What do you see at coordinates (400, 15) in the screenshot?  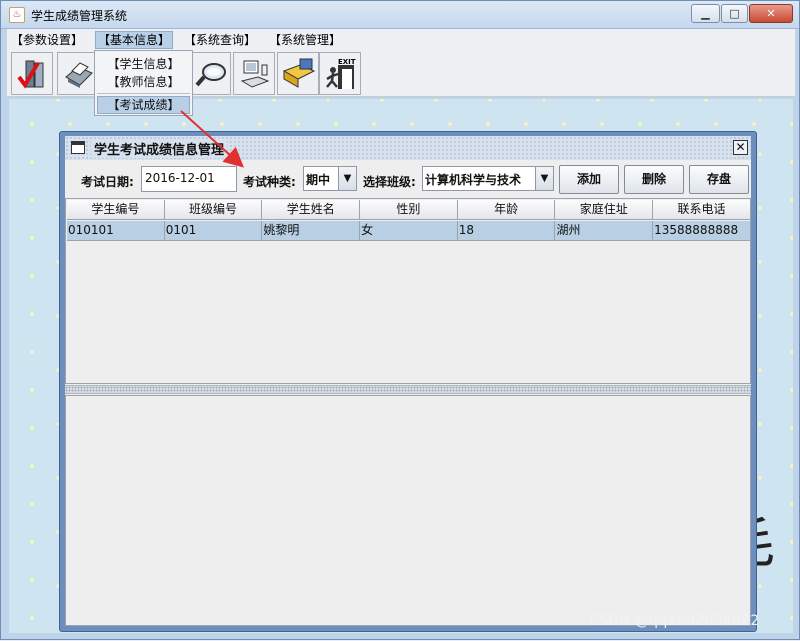 I see `window-titlebar: ♨ 学生成绩管理系统 ▁ □ ✕` at bounding box center [400, 15].